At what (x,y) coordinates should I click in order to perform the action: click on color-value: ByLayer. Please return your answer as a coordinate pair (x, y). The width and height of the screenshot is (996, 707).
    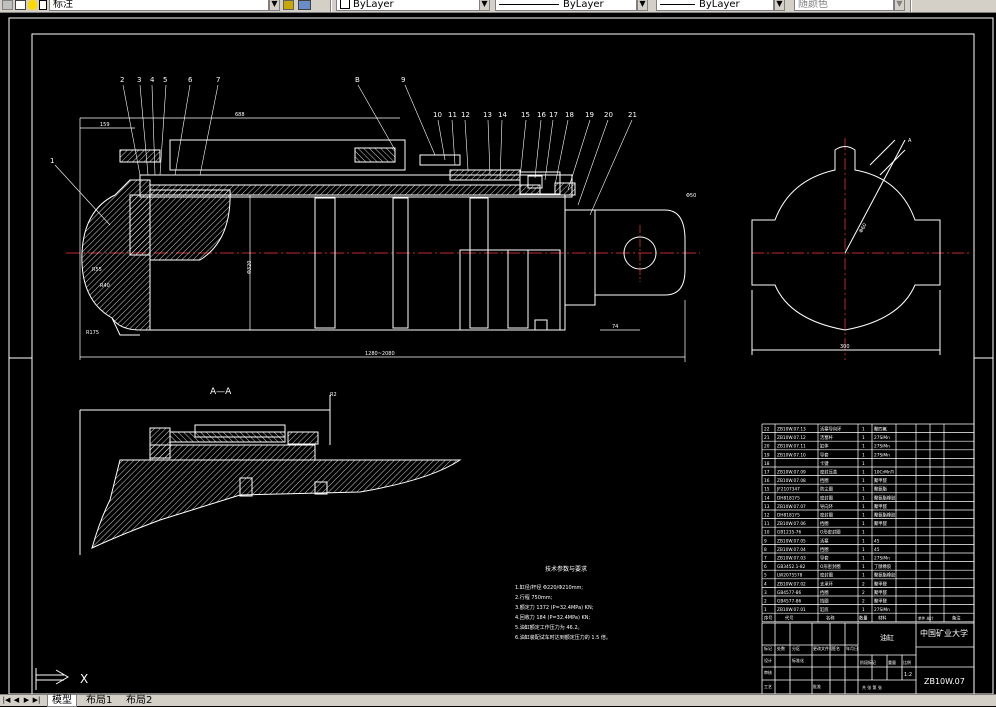
    Looking at the image, I should click on (373, 5).